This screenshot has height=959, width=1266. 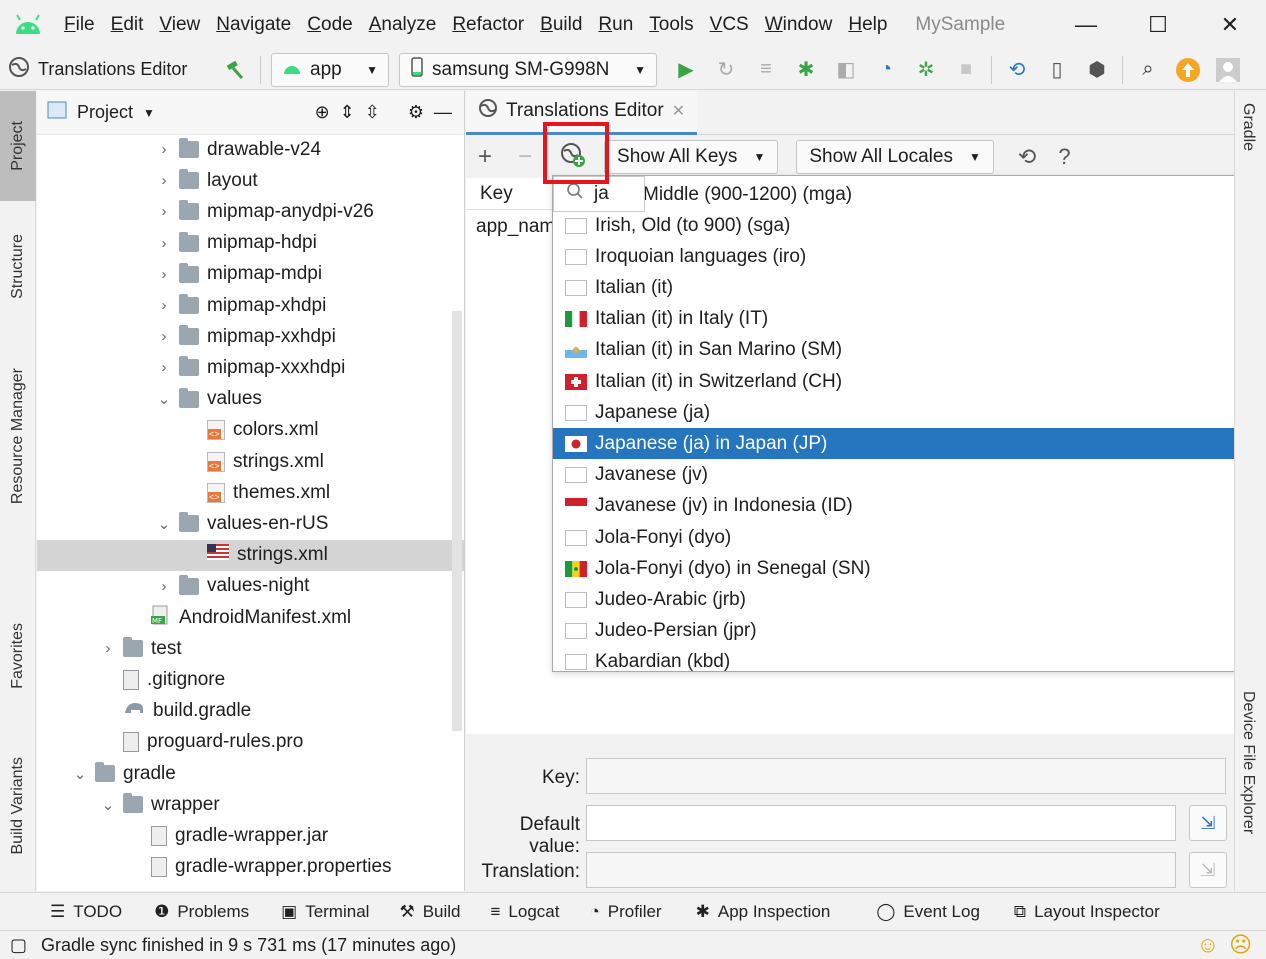 What do you see at coordinates (1208, 870) in the screenshot?
I see `edit-translation-button: ⇲` at bounding box center [1208, 870].